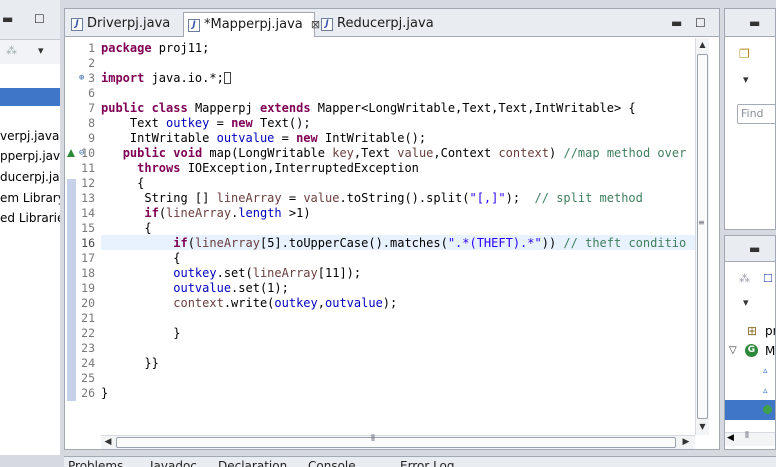 The height and width of the screenshot is (467, 776). Describe the element at coordinates (702, 427) in the screenshot. I see `scroll-down-icon: ▼` at that location.